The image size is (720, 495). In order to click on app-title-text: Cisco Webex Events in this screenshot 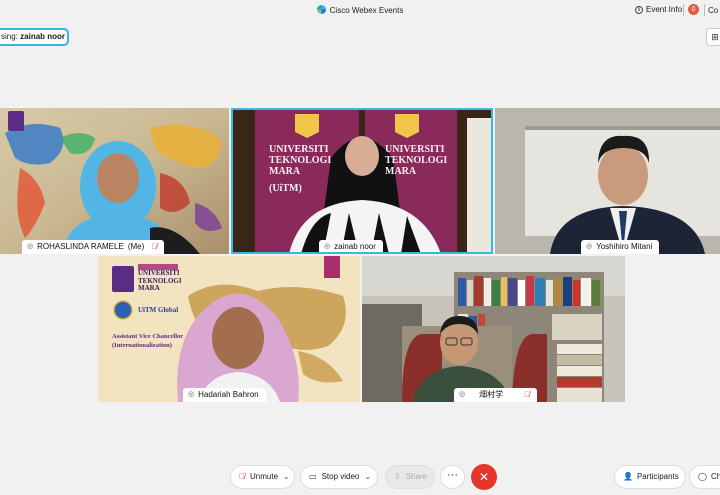, I will do `click(366, 10)`.